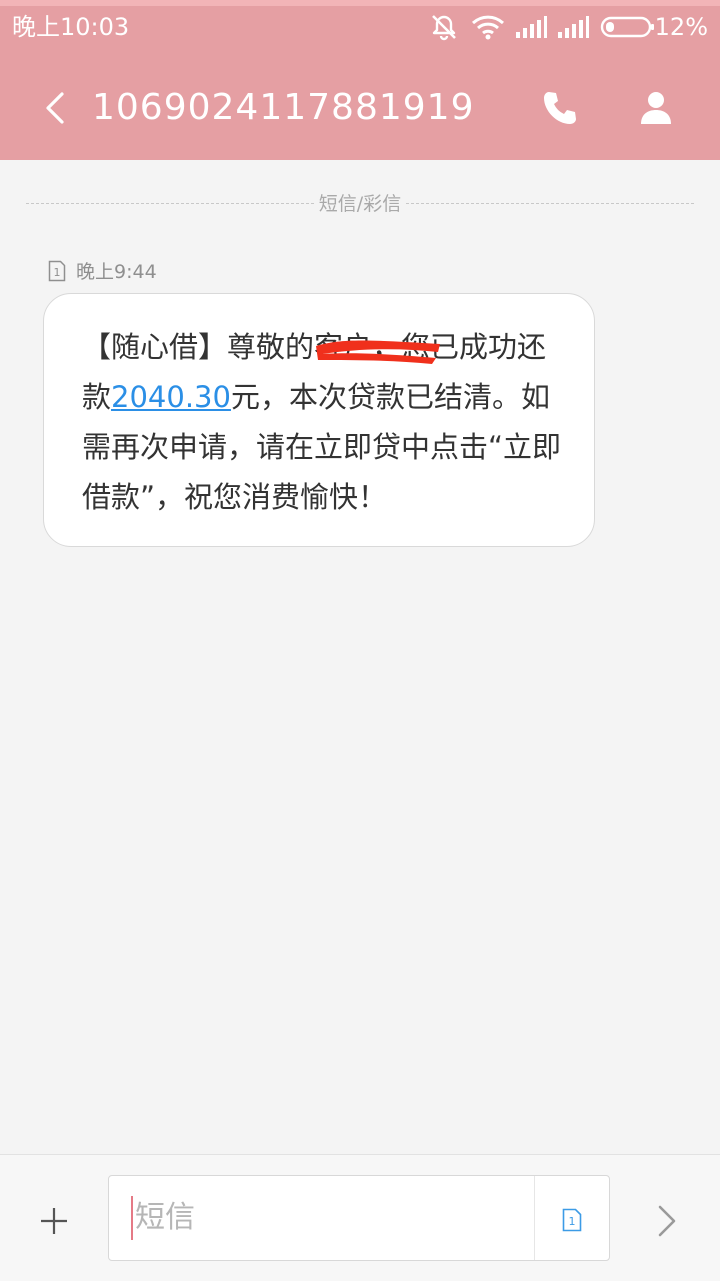 This screenshot has height=1281, width=720. I want to click on message-input: 短信 1, so click(359, 1218).